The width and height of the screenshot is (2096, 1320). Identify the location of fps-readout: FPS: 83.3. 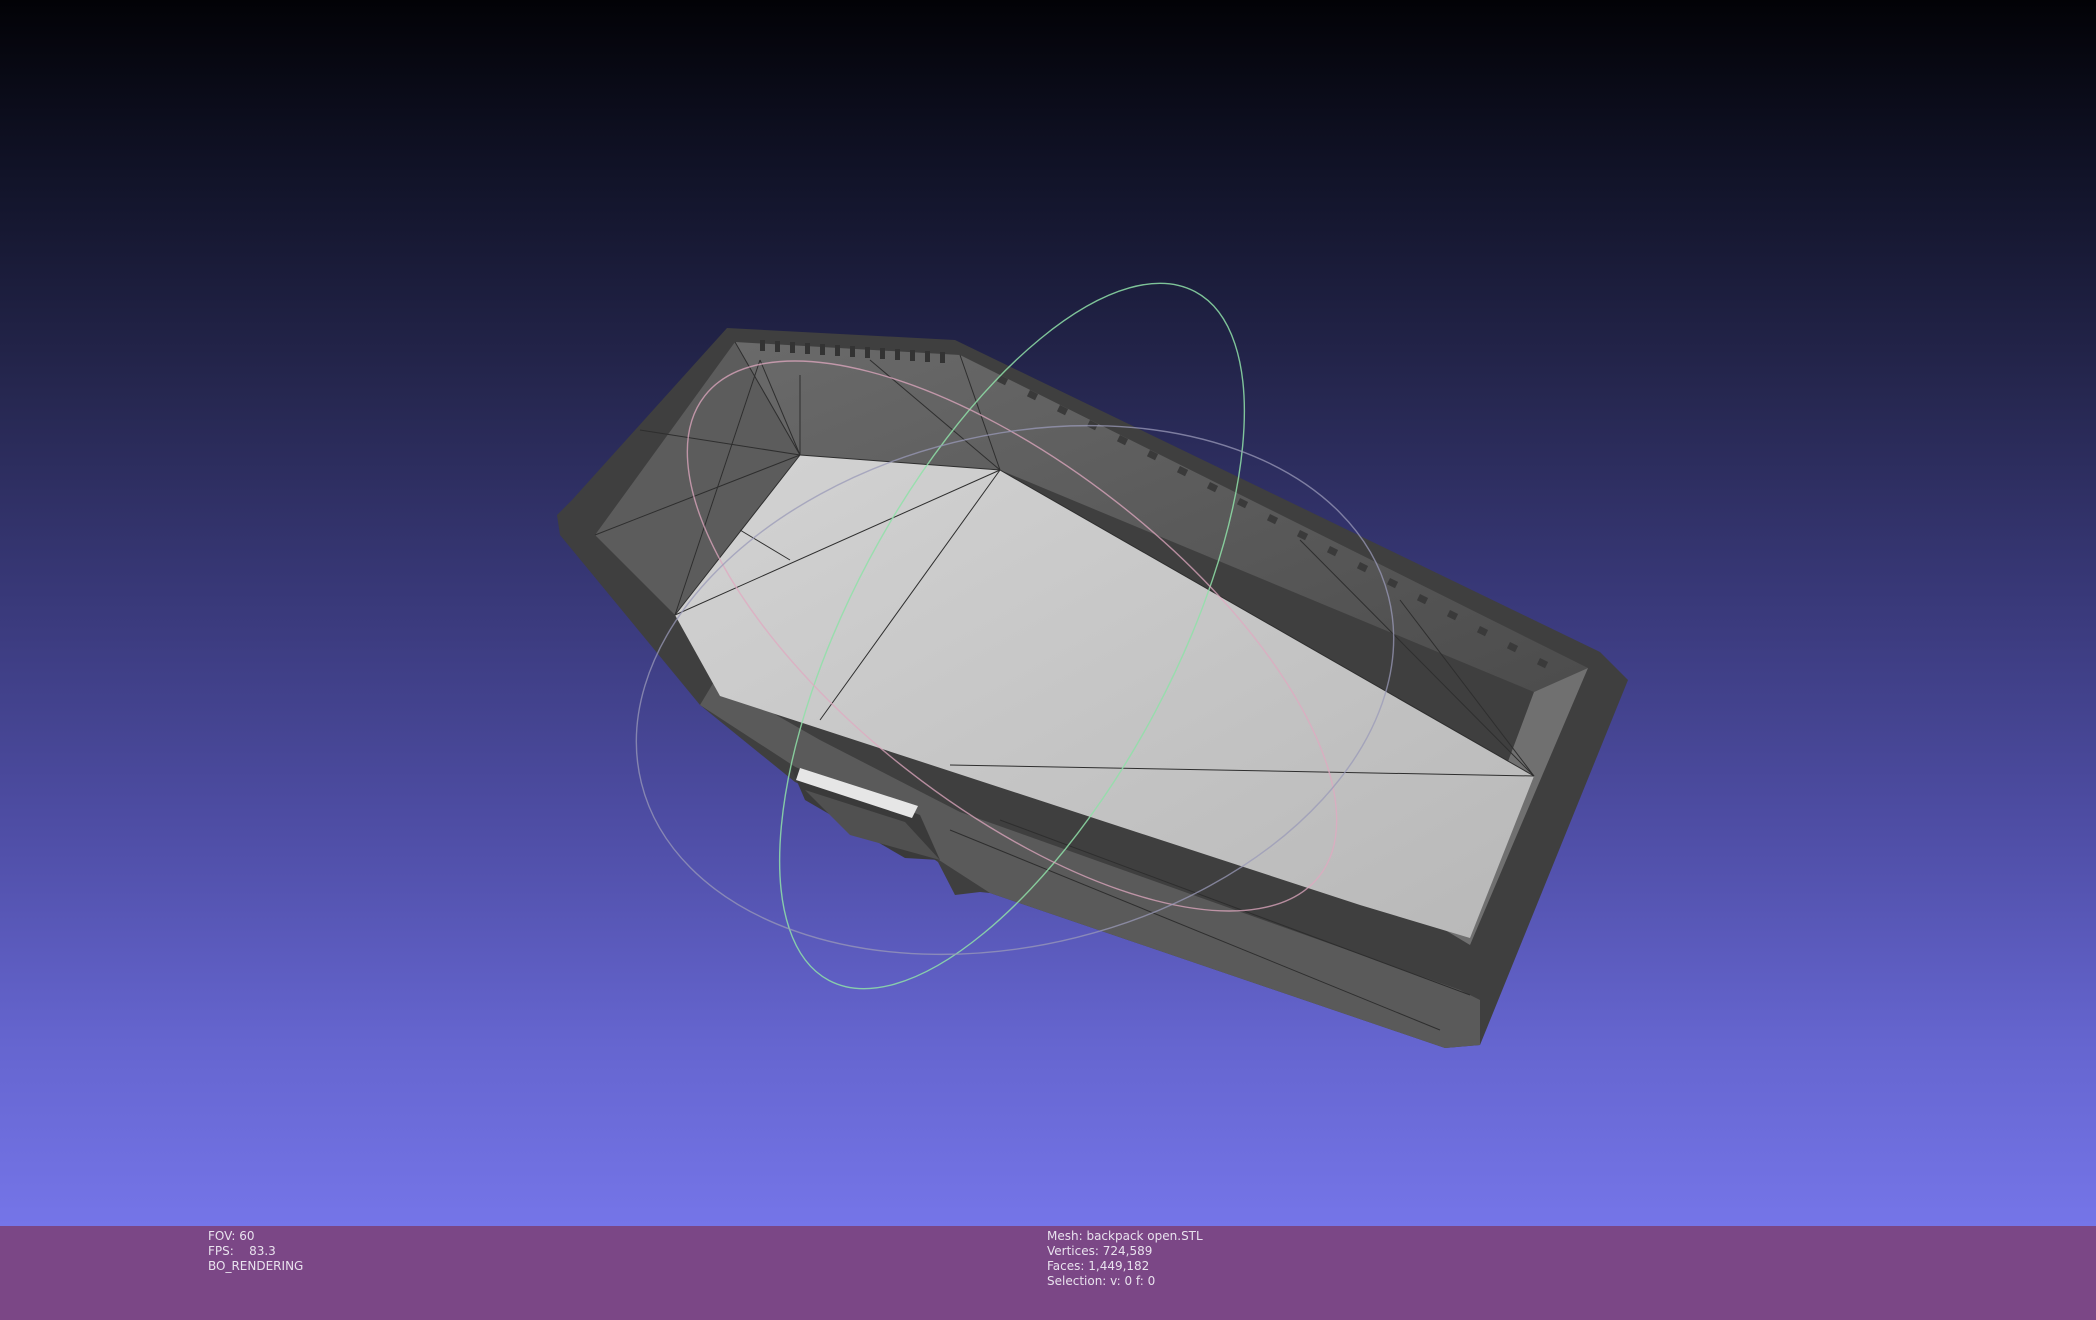
(255, 1251).